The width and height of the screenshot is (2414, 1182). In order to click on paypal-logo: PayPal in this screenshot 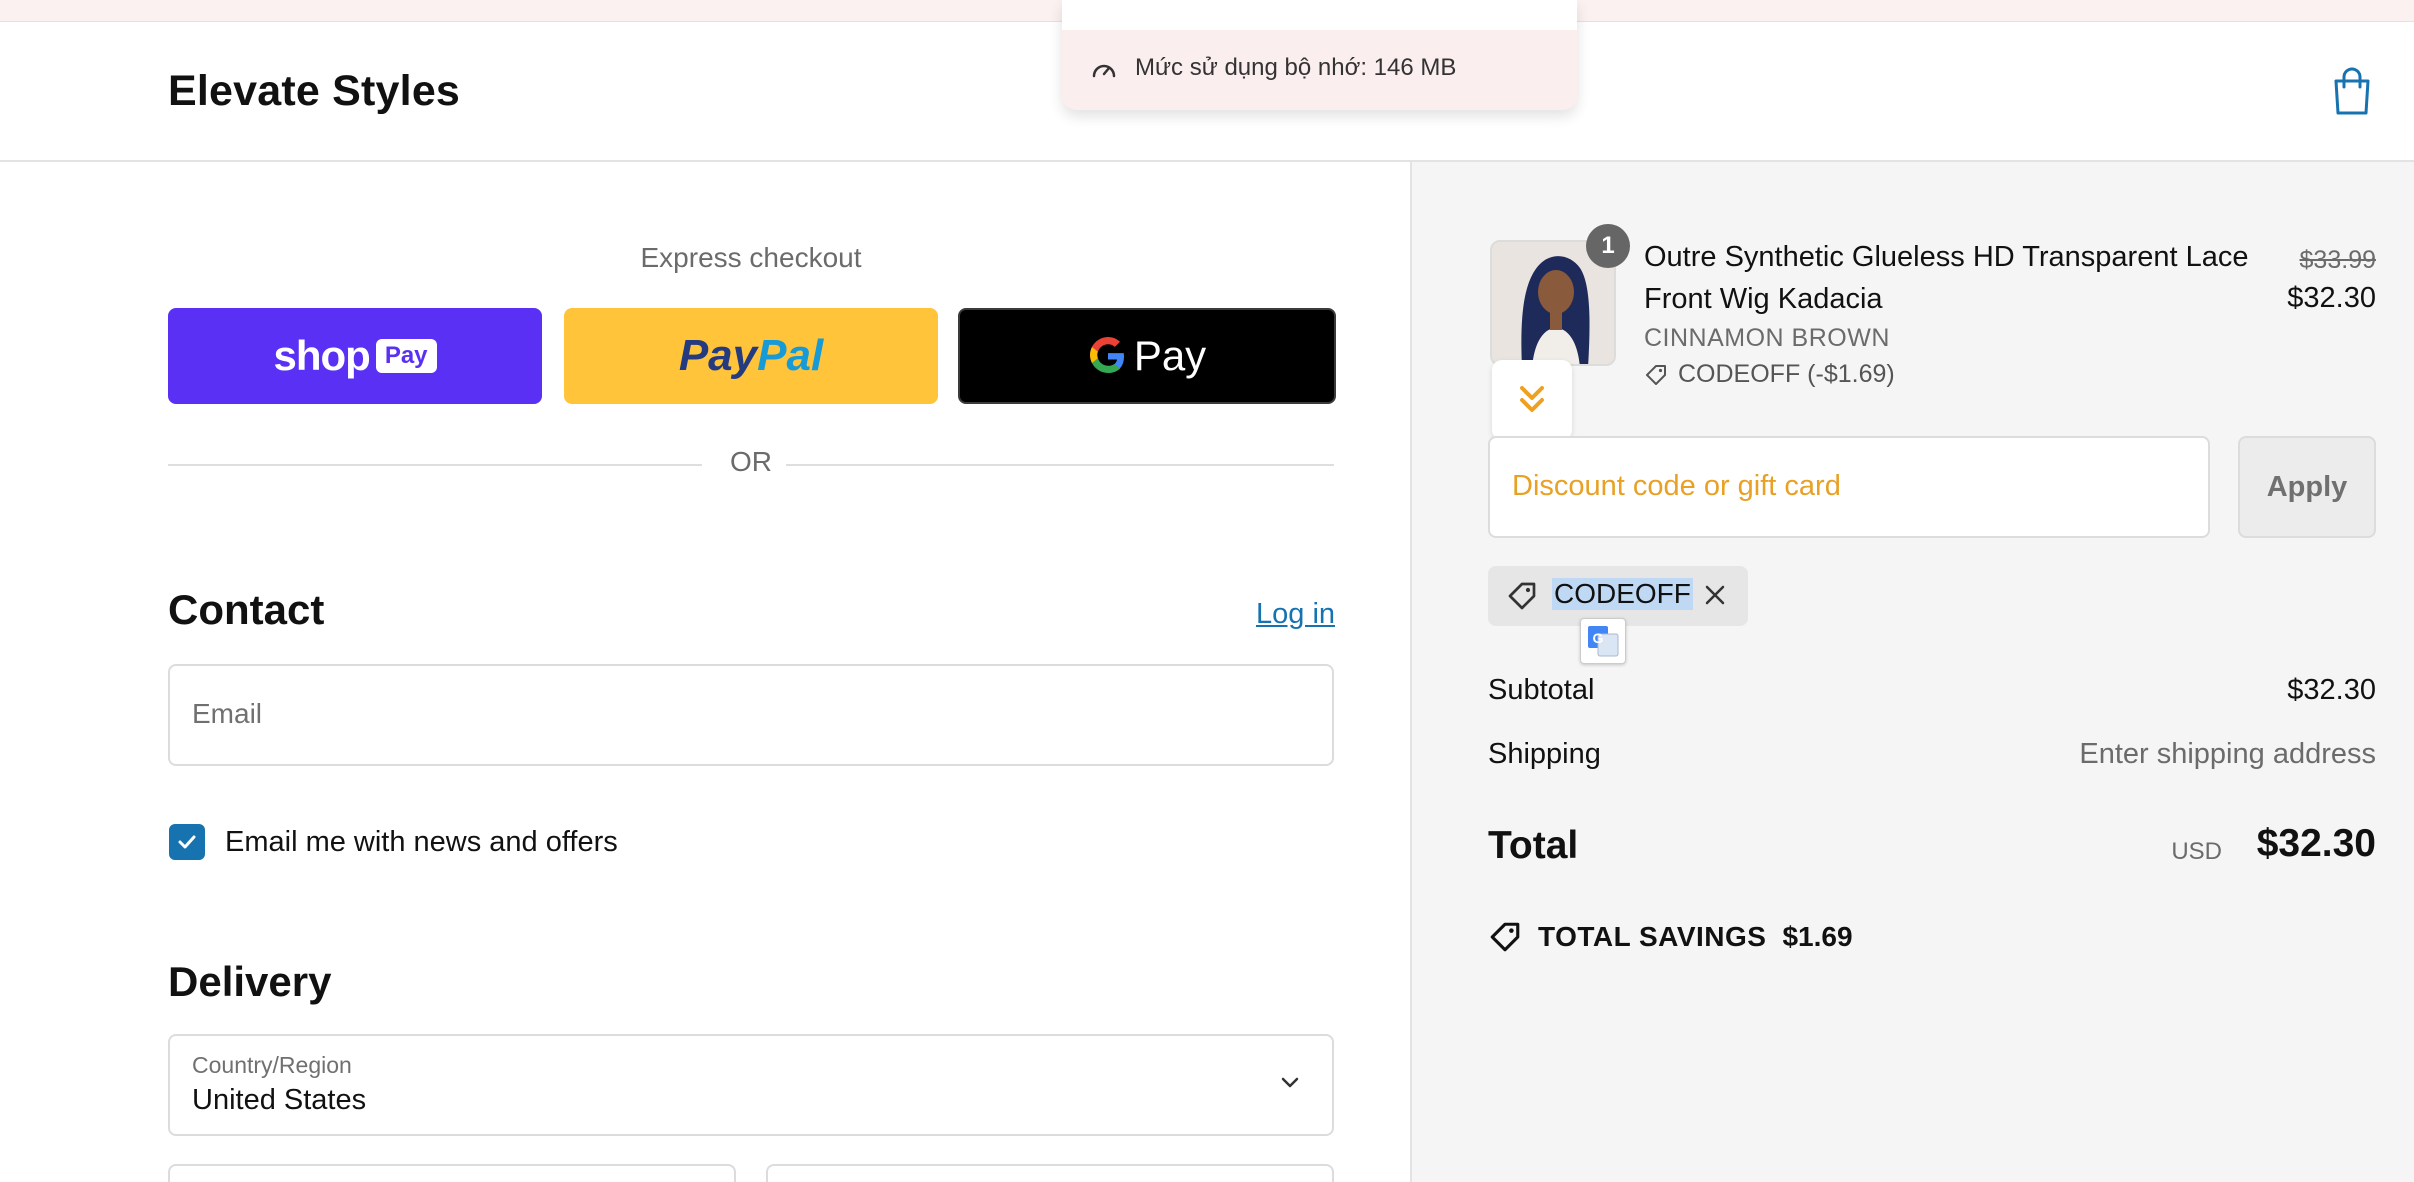, I will do `click(751, 356)`.